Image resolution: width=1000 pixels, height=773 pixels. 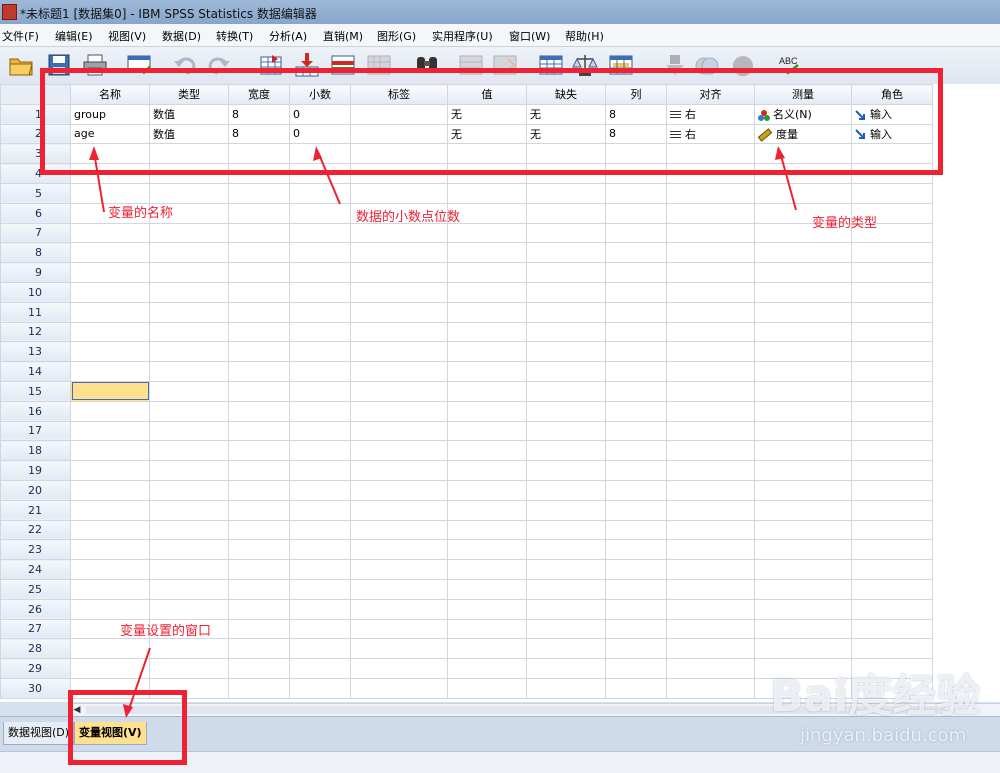 What do you see at coordinates (271, 65) in the screenshot?
I see `goto-case-icon` at bounding box center [271, 65].